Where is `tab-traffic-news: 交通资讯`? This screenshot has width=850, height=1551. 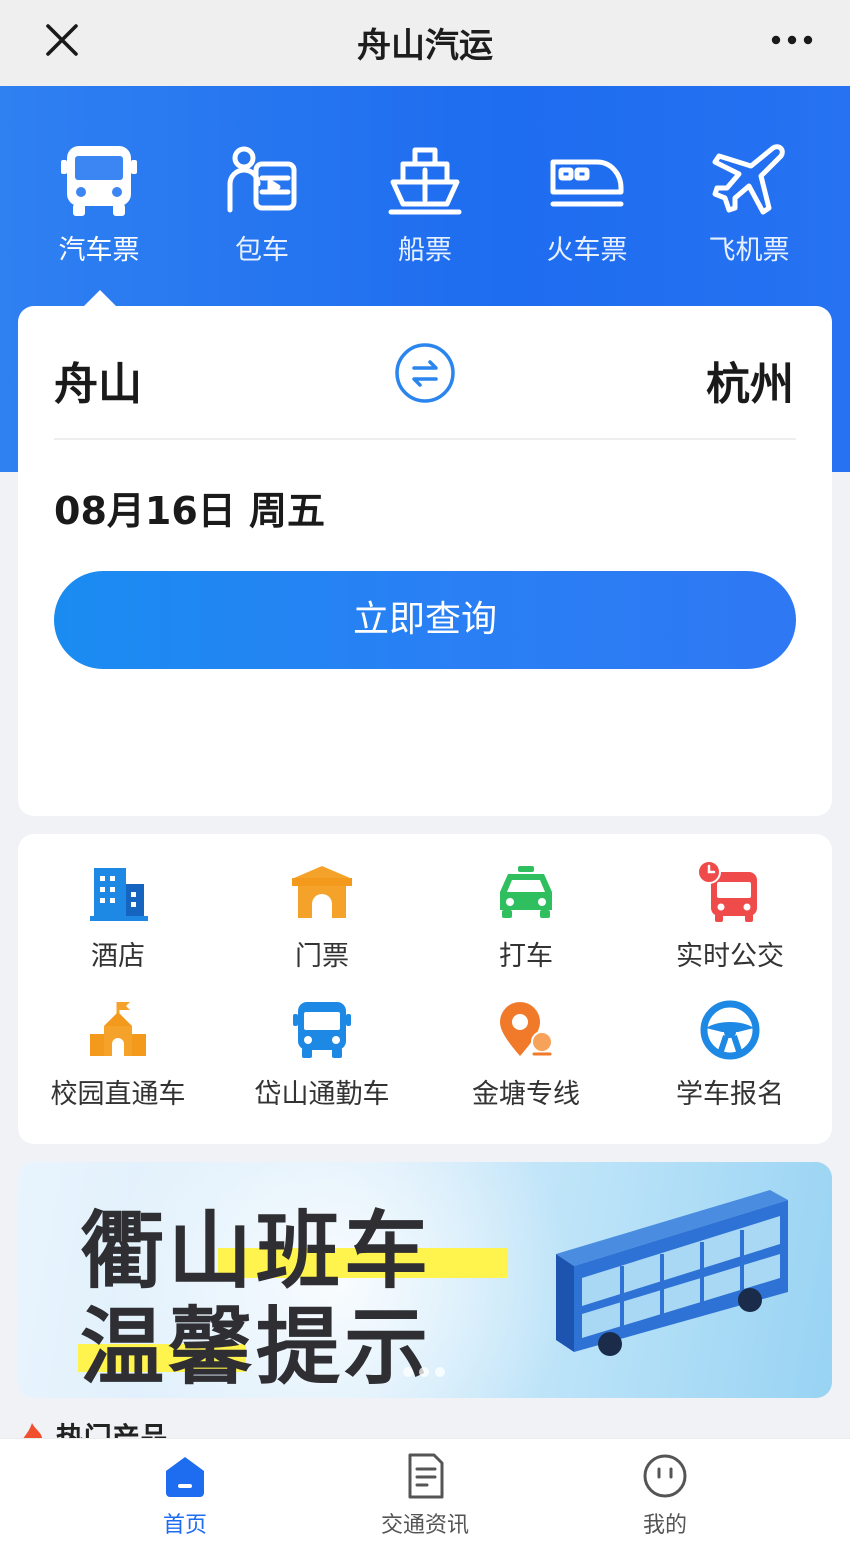
tab-traffic-news: 交通资讯 is located at coordinates (425, 1495).